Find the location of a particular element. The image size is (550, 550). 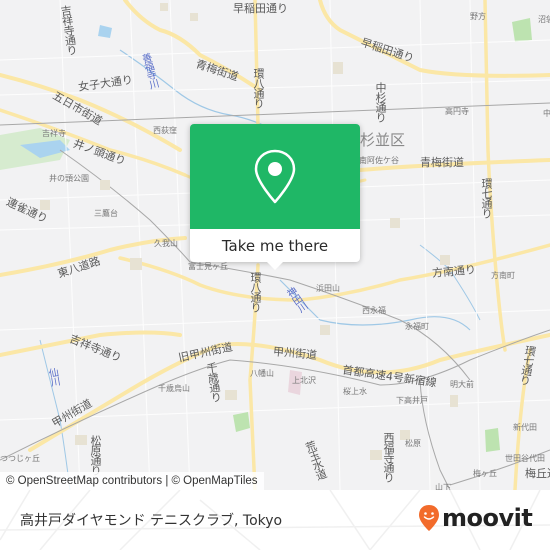

moovit-logo: moovit is located at coordinates (475, 518).